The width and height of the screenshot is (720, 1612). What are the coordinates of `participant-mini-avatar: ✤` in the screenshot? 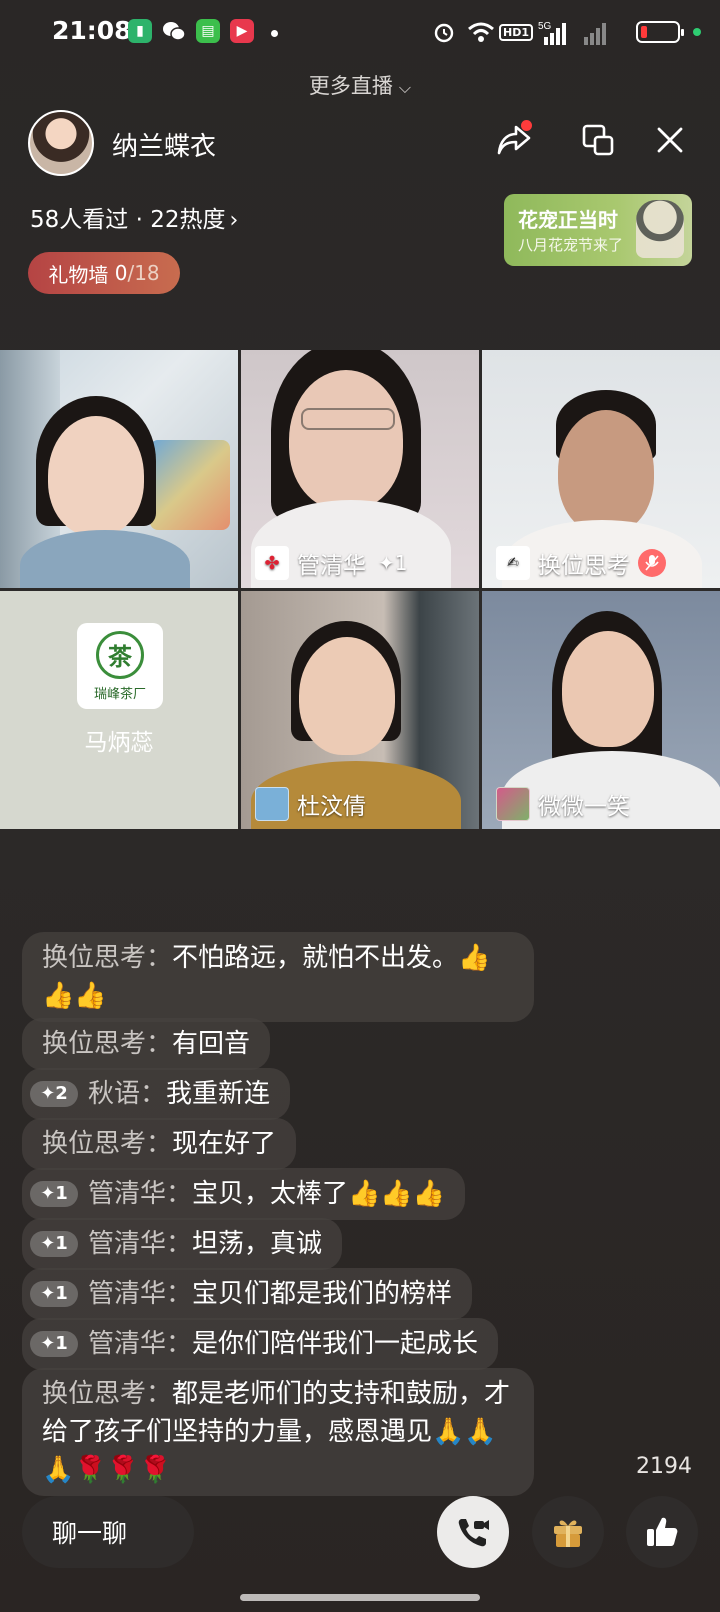 It's located at (272, 563).